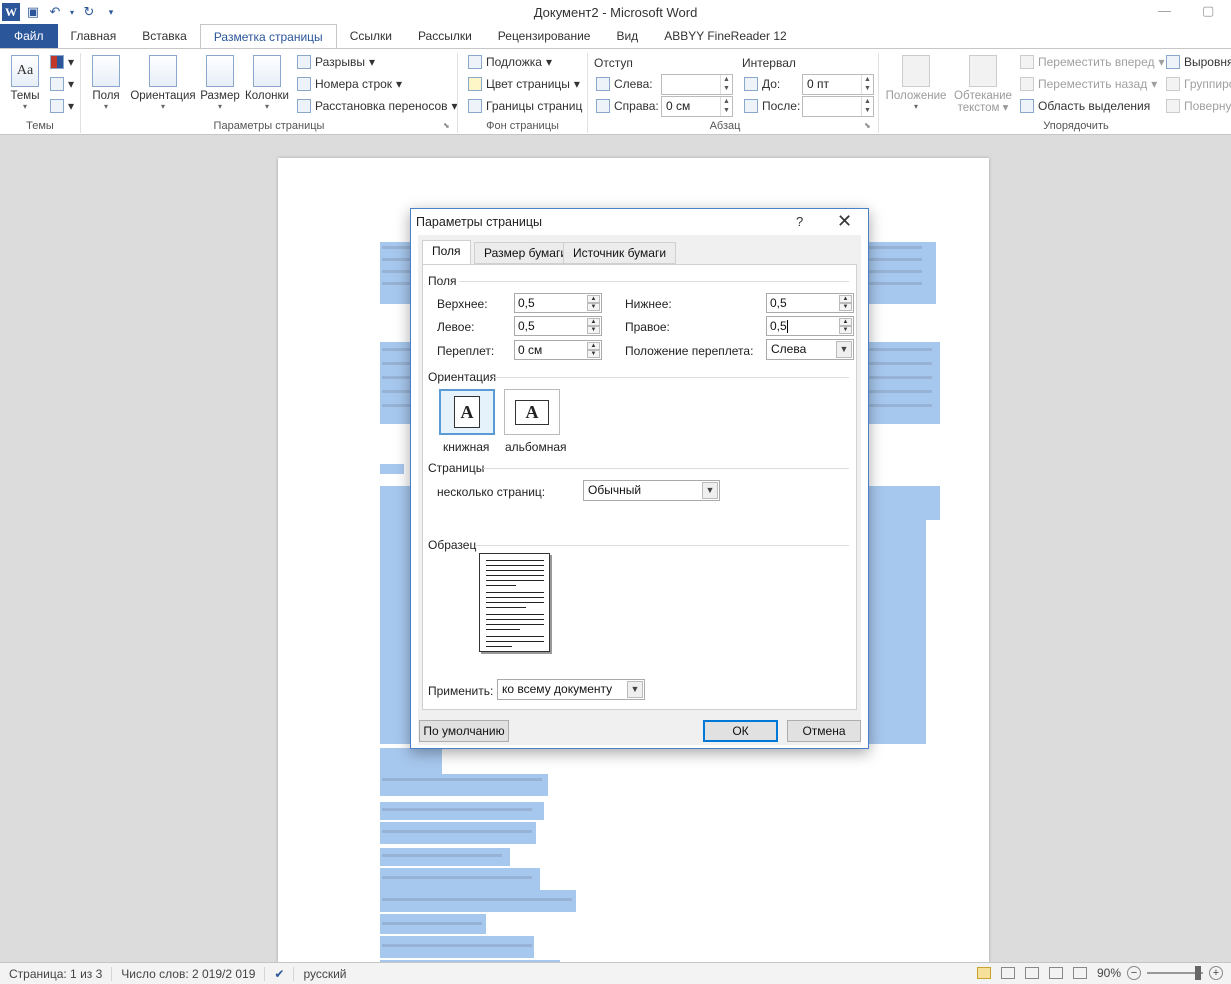  What do you see at coordinates (1109, 973) in the screenshot?
I see `zoom-level: 90%` at bounding box center [1109, 973].